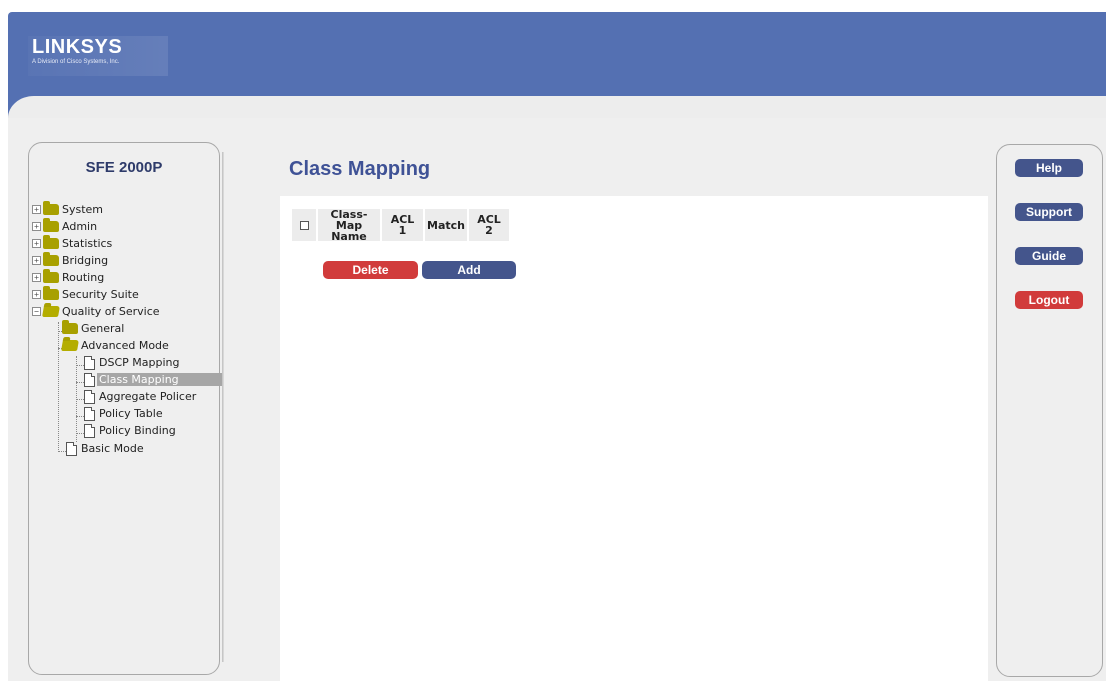 This screenshot has width=1106, height=681. What do you see at coordinates (137, 430) in the screenshot?
I see `nav-item-label: Policy Binding` at bounding box center [137, 430].